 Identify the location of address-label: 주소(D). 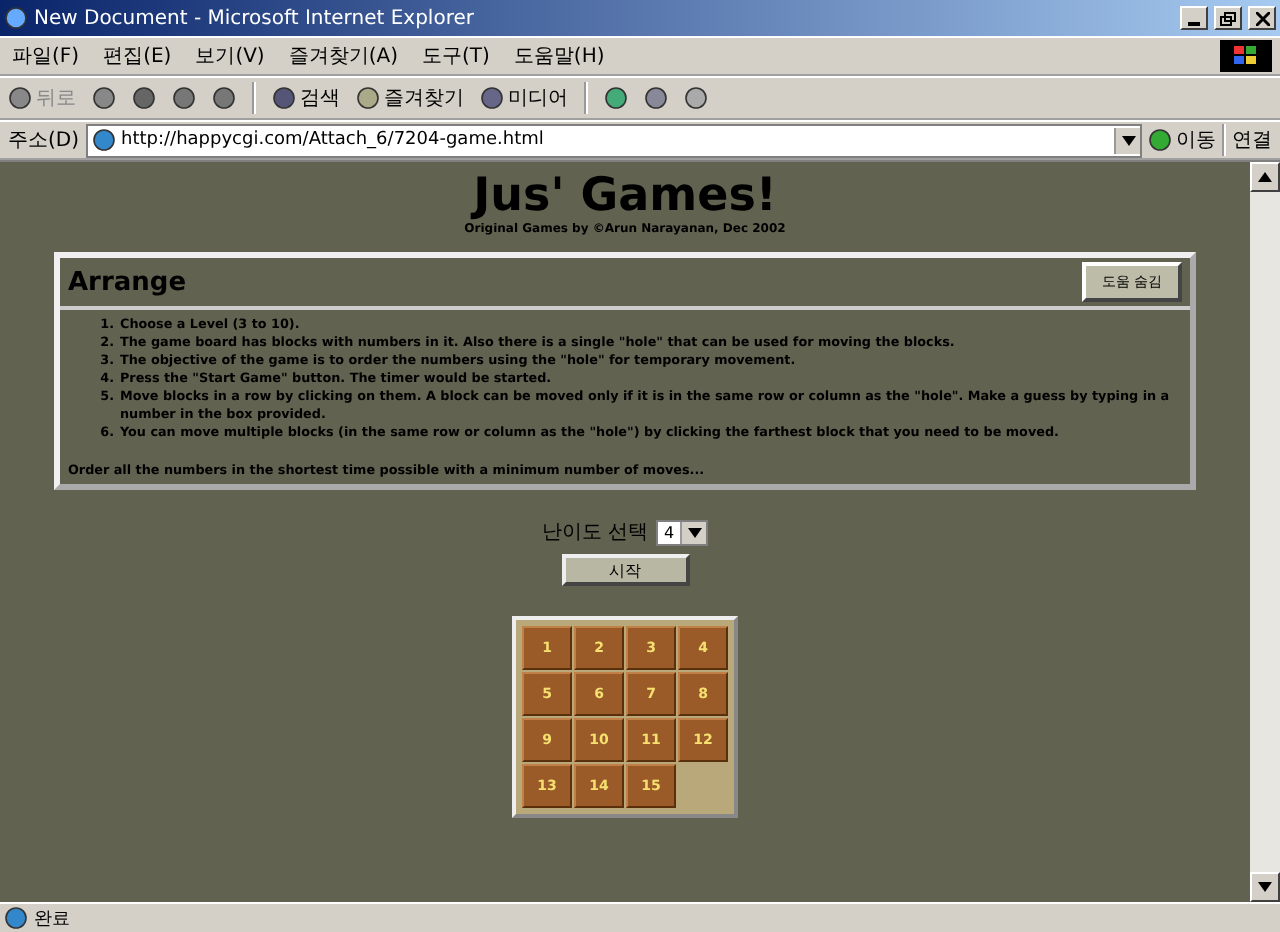
(44, 141).